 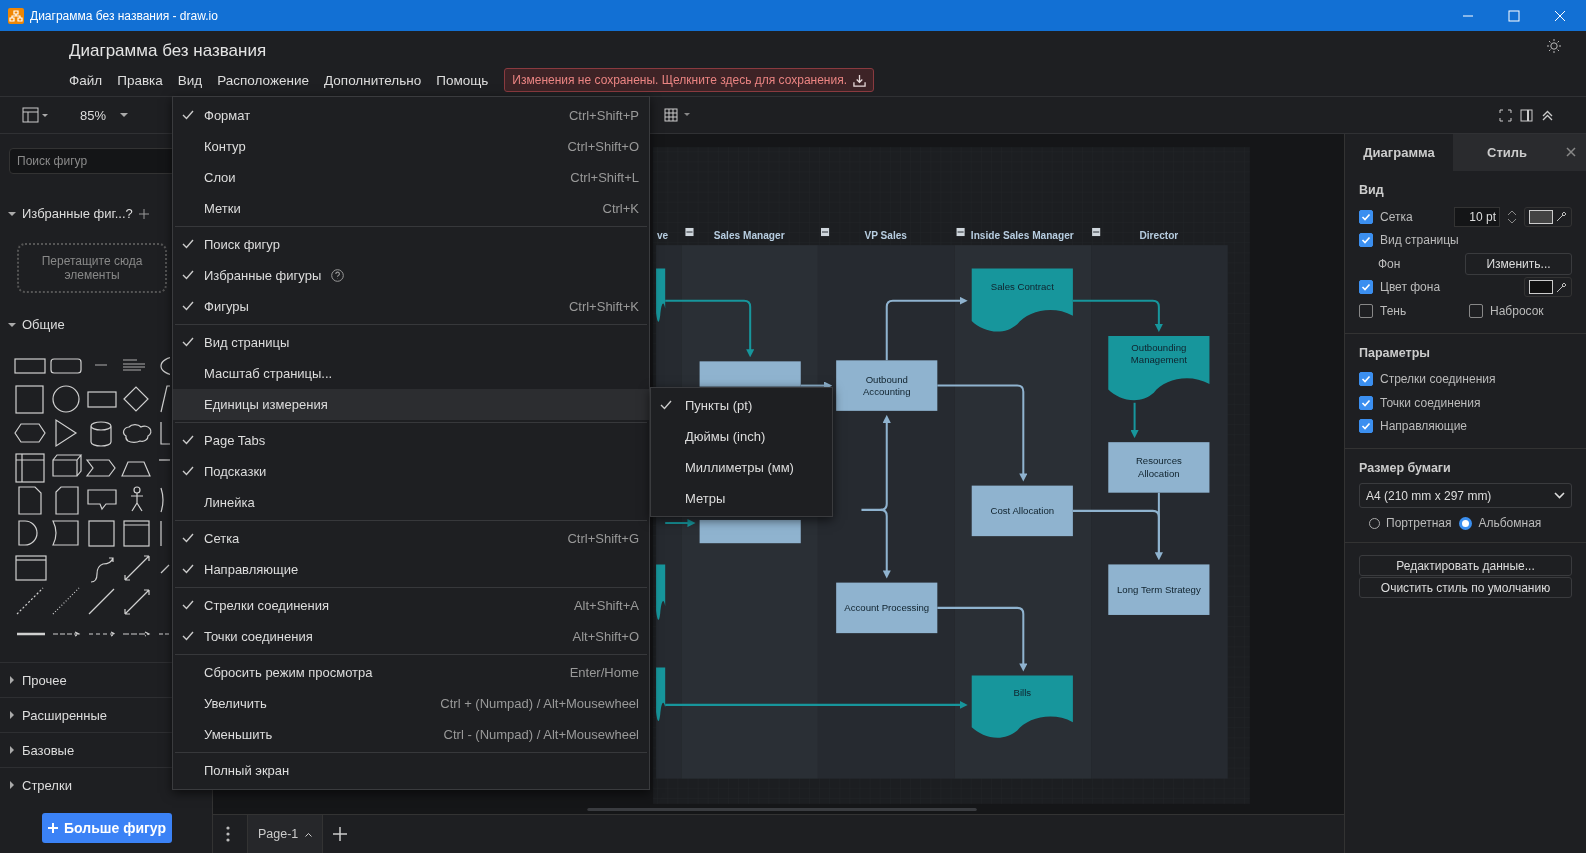 What do you see at coordinates (124, 15) in the screenshot?
I see `window-title: Диаграмма без названия - draw.io` at bounding box center [124, 15].